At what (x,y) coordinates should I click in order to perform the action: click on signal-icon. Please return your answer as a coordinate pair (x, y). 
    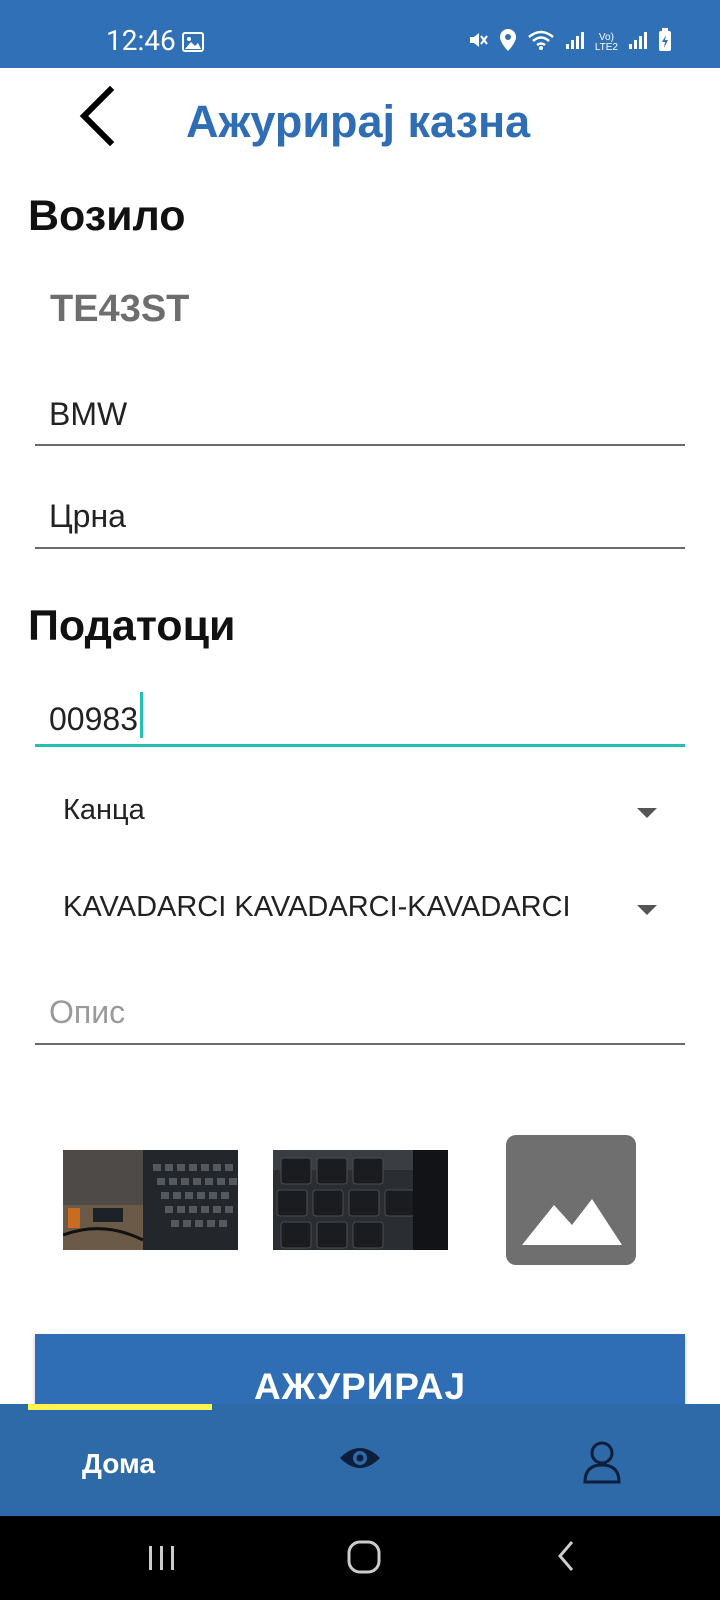
    Looking at the image, I should click on (575, 42).